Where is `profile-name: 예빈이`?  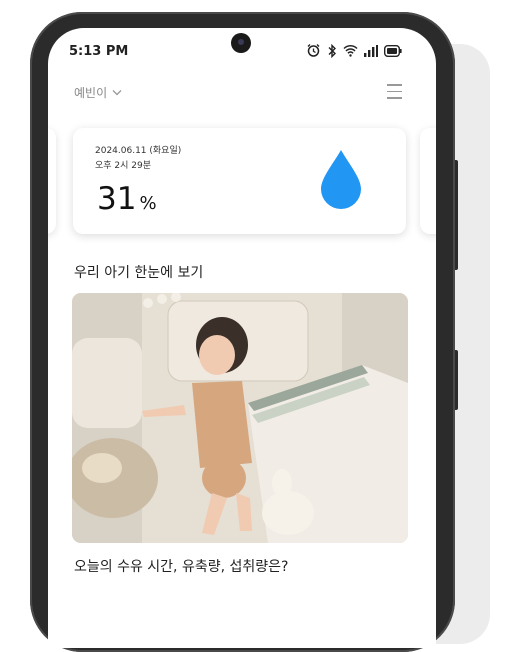 profile-name: 예빈이 is located at coordinates (91, 93).